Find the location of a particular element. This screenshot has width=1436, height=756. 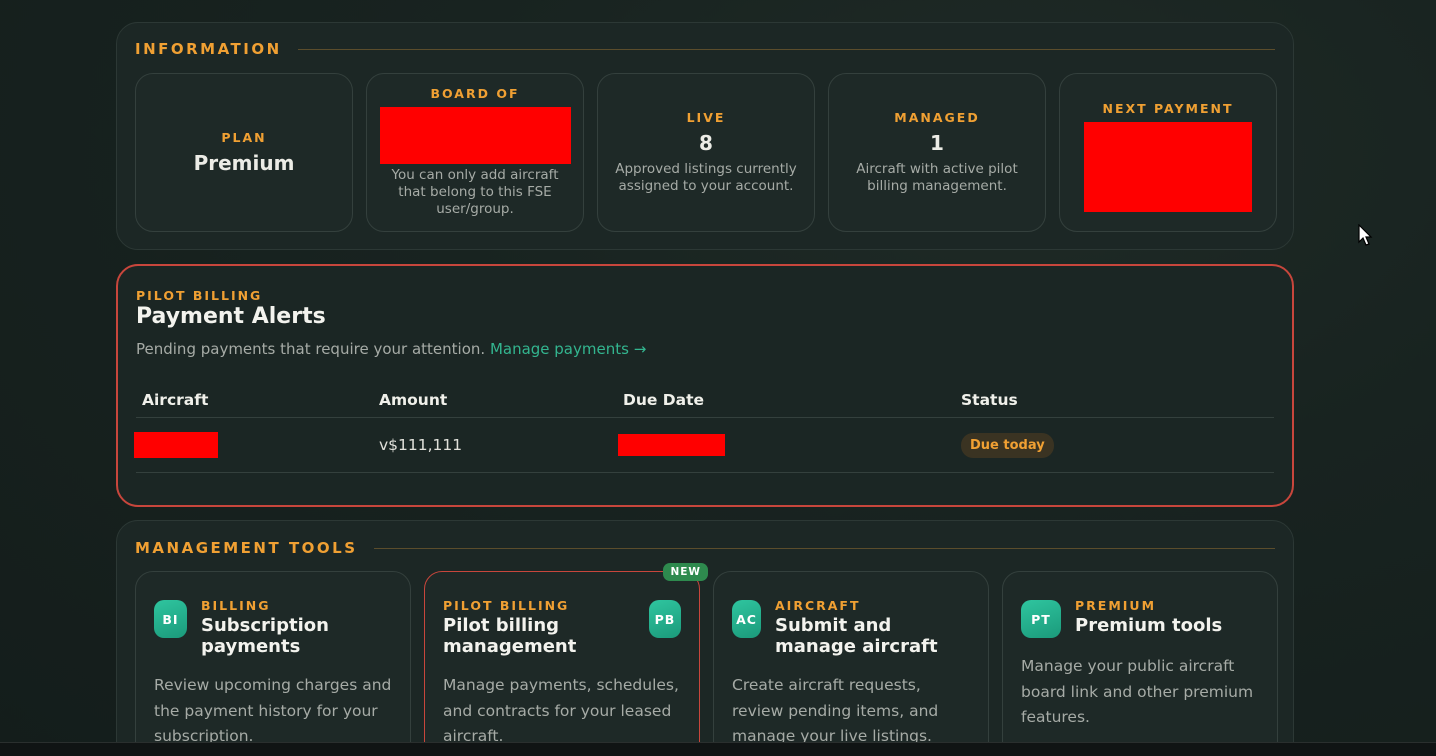

board-label: BOARD OF is located at coordinates (475, 93).